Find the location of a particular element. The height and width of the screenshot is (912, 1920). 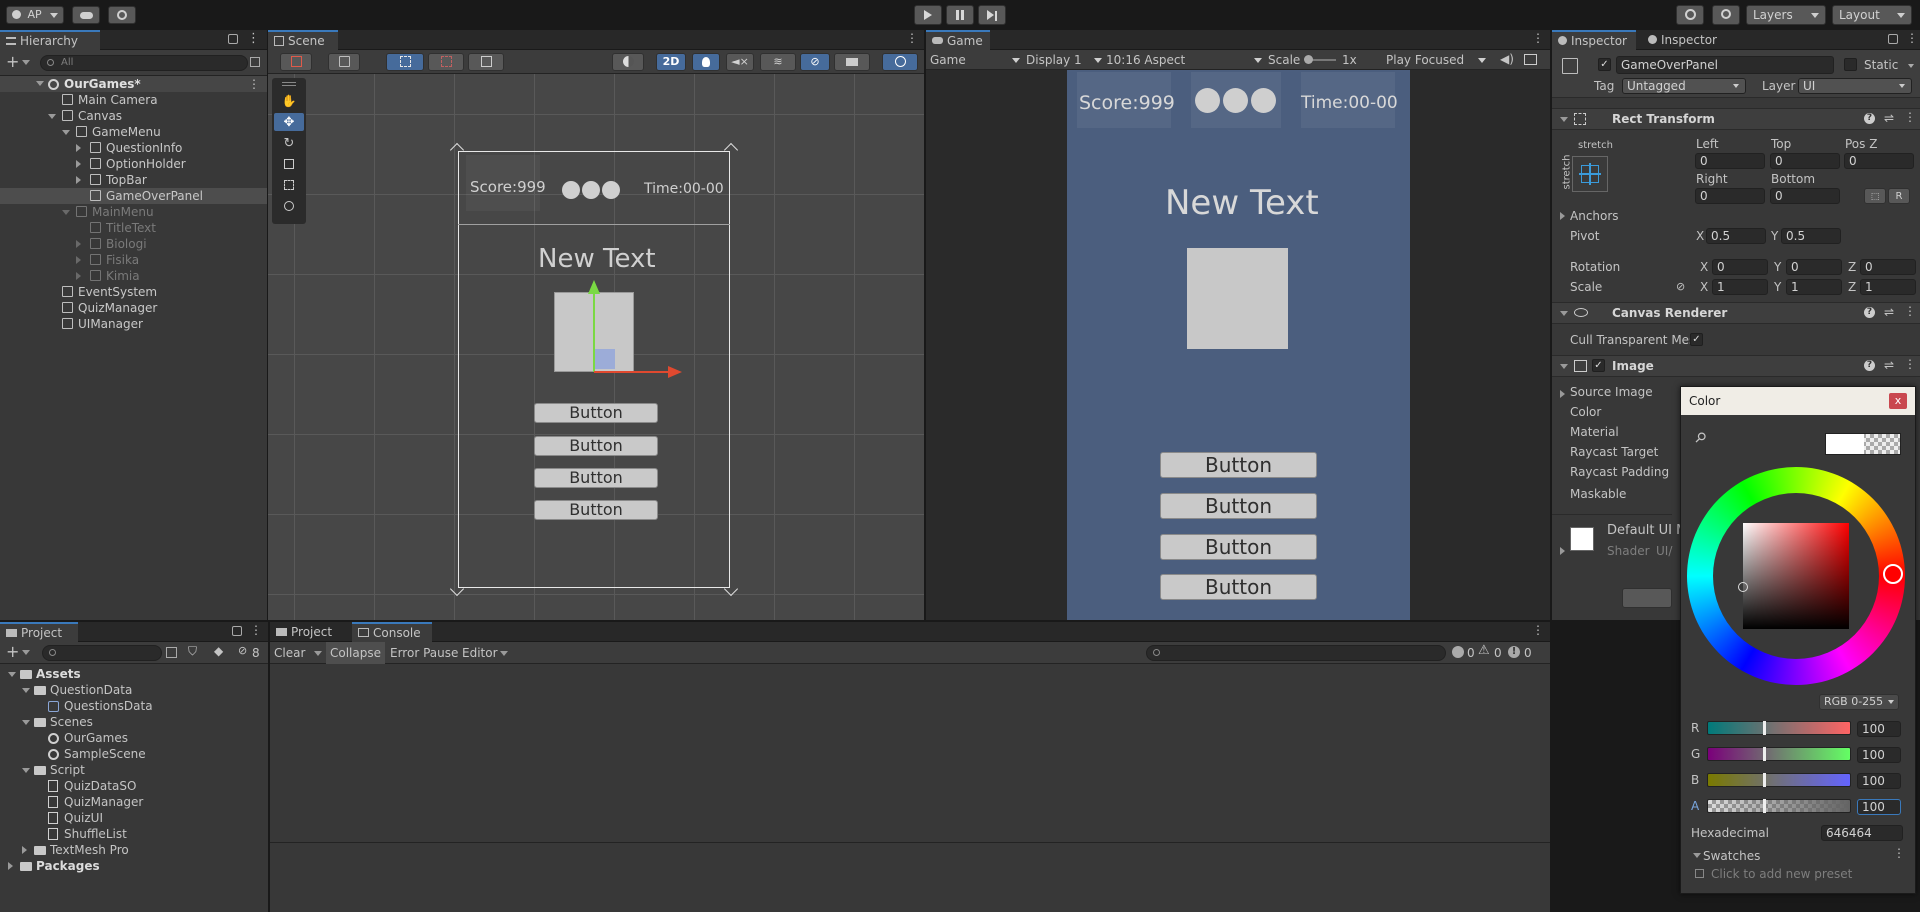

editor-dropdown: Editor is located at coordinates (480, 653).